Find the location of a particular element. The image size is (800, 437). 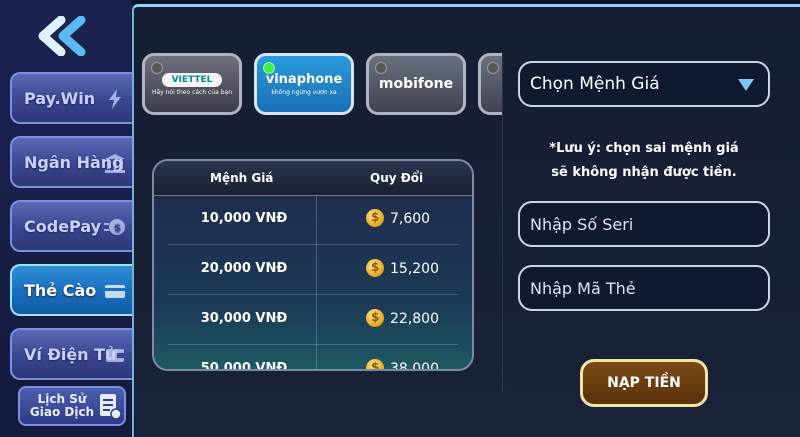

carrier-tagline: không ngừng vươn xa is located at coordinates (304, 92).